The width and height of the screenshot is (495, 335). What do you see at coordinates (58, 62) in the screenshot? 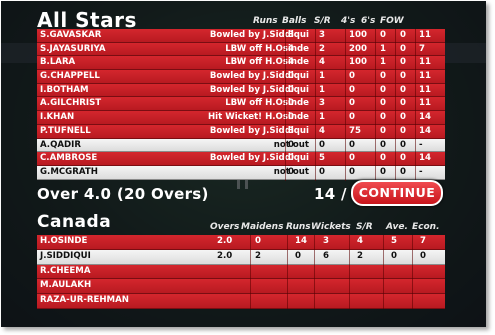
I see `batsman-name: B.LARA` at bounding box center [58, 62].